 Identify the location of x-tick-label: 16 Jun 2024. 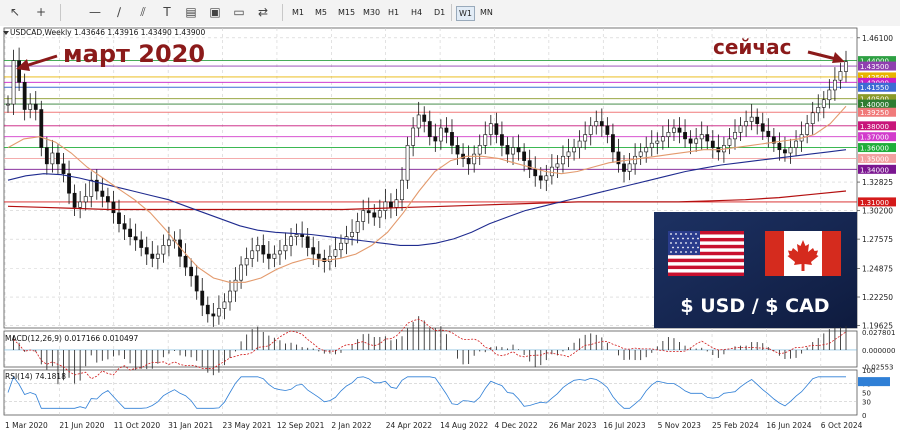
(788, 425).